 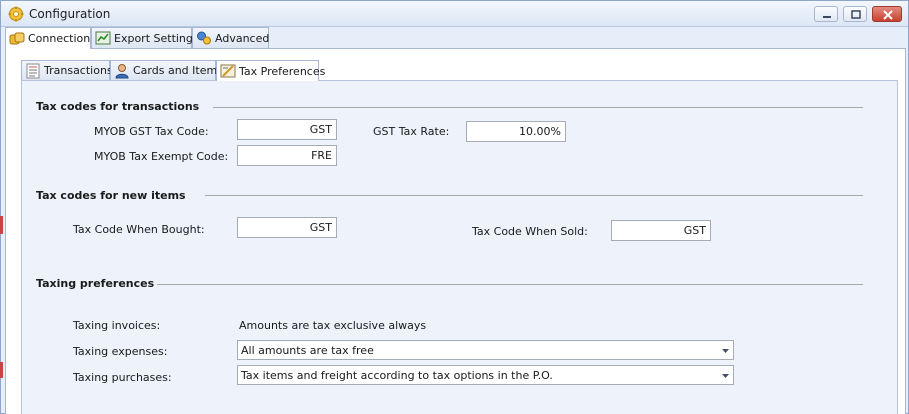 I want to click on maximize-icon, so click(x=856, y=14).